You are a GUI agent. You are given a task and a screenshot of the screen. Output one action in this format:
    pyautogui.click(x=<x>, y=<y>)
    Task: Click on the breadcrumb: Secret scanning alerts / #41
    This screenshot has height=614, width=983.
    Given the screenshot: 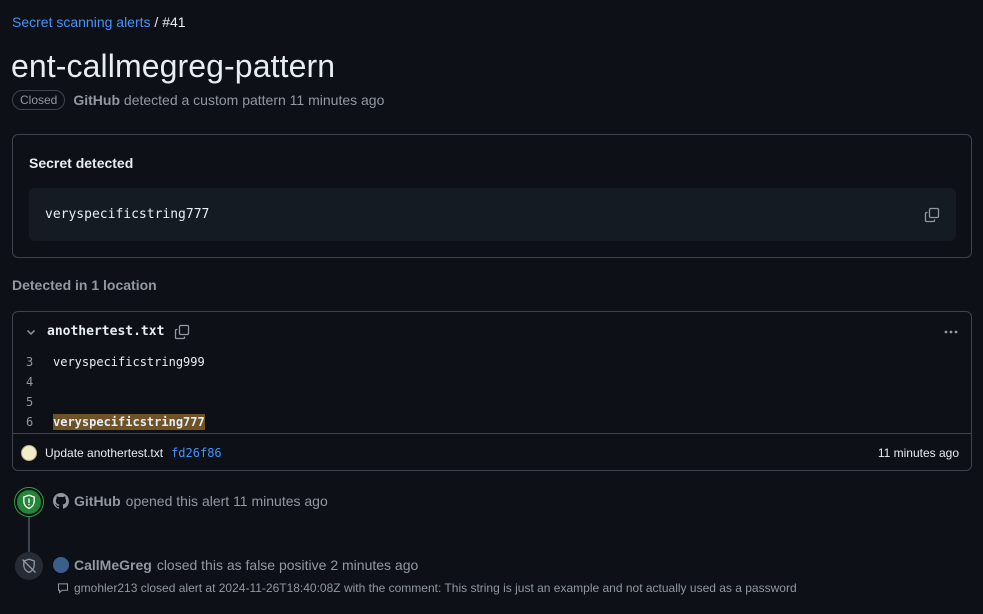 What is the action you would take?
    pyautogui.click(x=99, y=22)
    